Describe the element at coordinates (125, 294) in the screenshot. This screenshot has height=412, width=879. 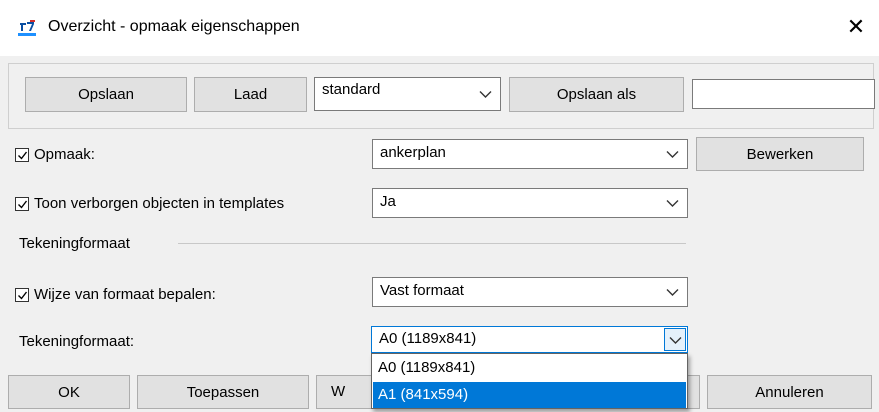
I see `format-method-label: Wijze van formaat bepalen:` at that location.